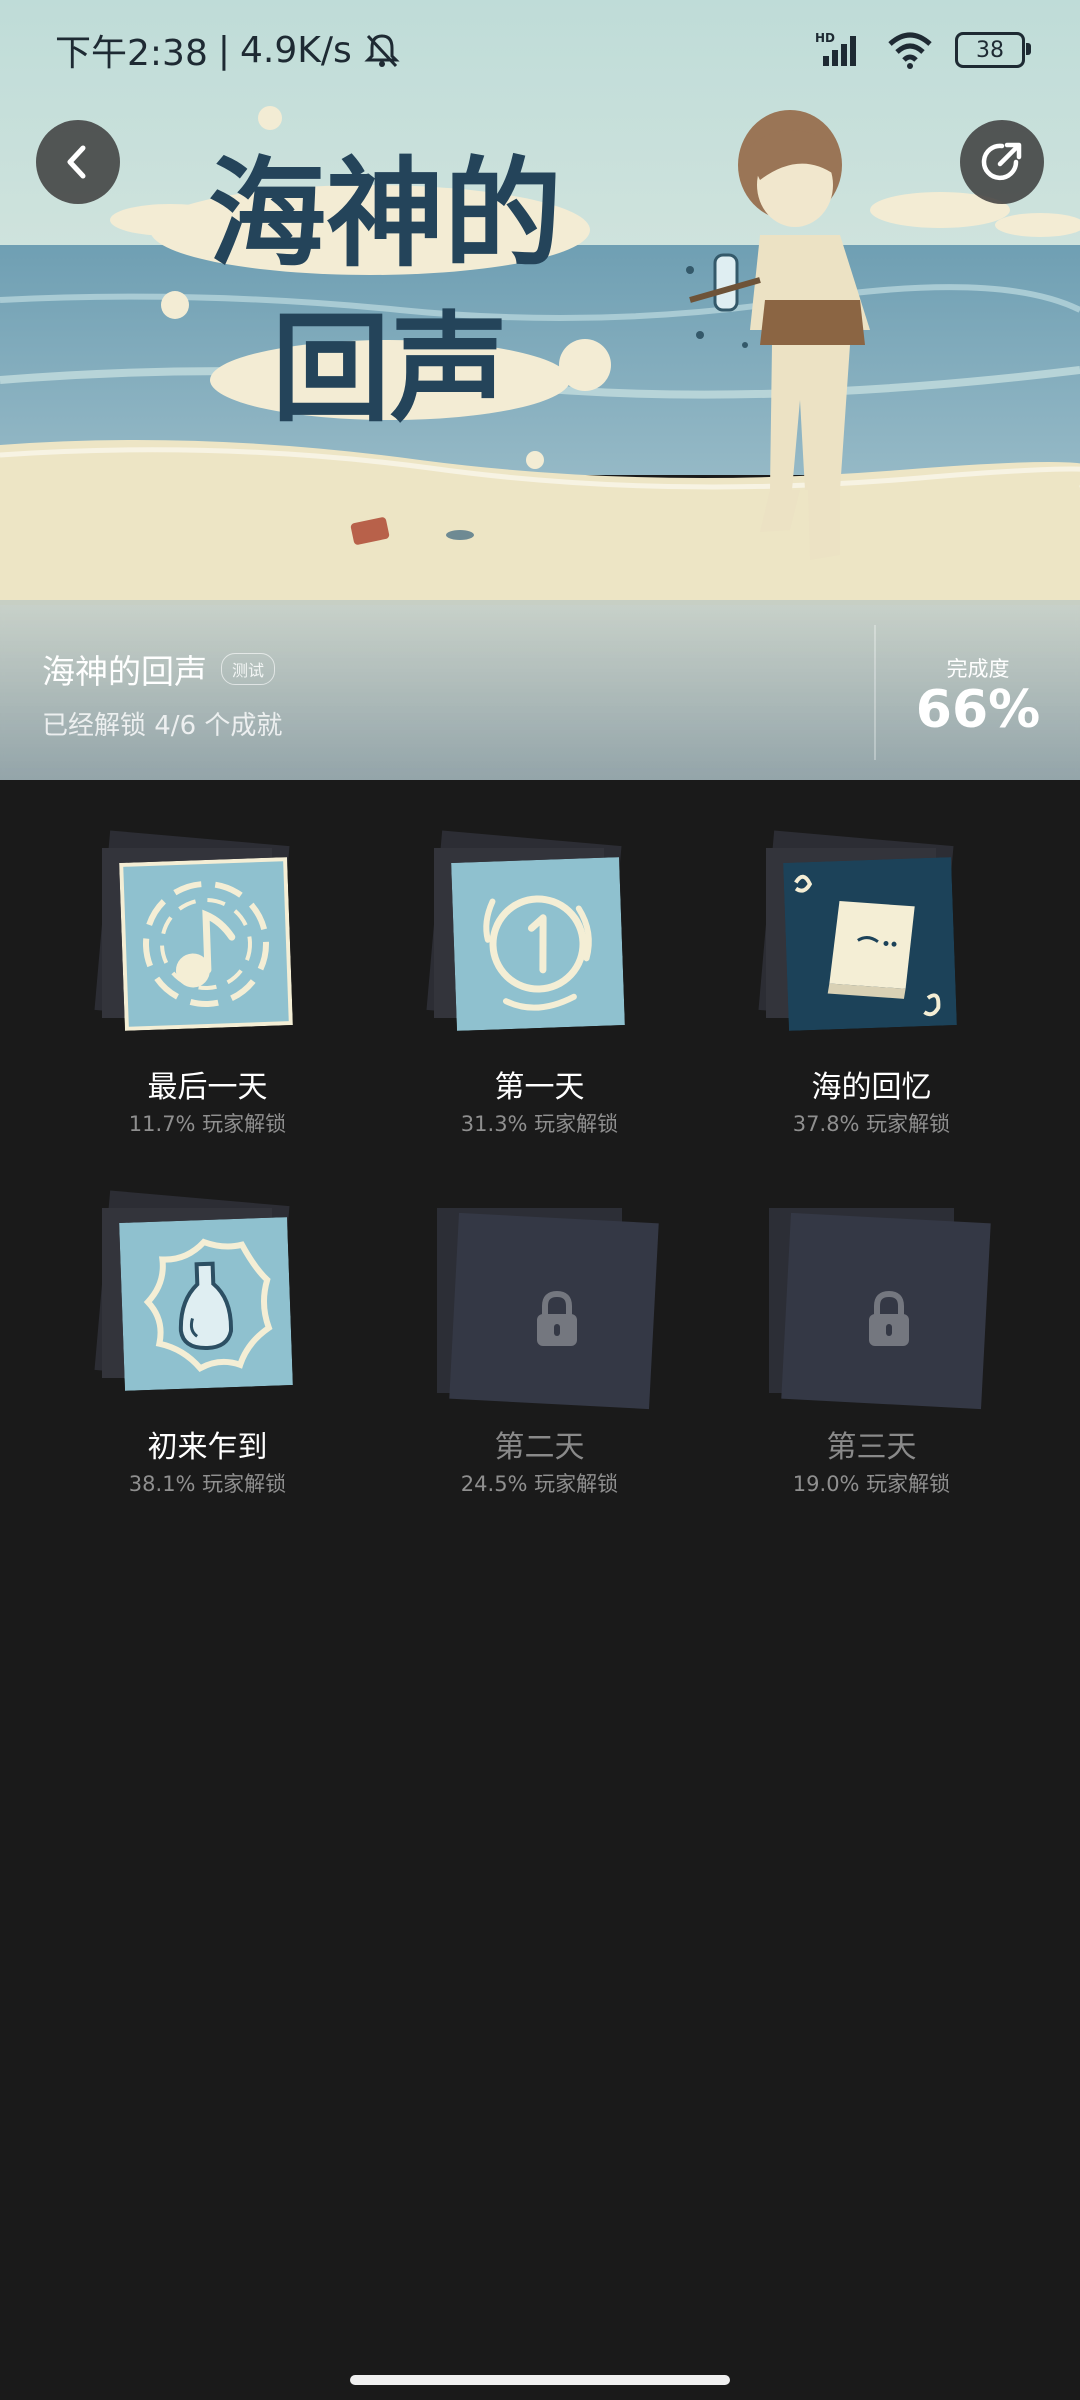 Image resolution: width=1080 pixels, height=2400 pixels. What do you see at coordinates (870, 944) in the screenshot?
I see `book-icon` at bounding box center [870, 944].